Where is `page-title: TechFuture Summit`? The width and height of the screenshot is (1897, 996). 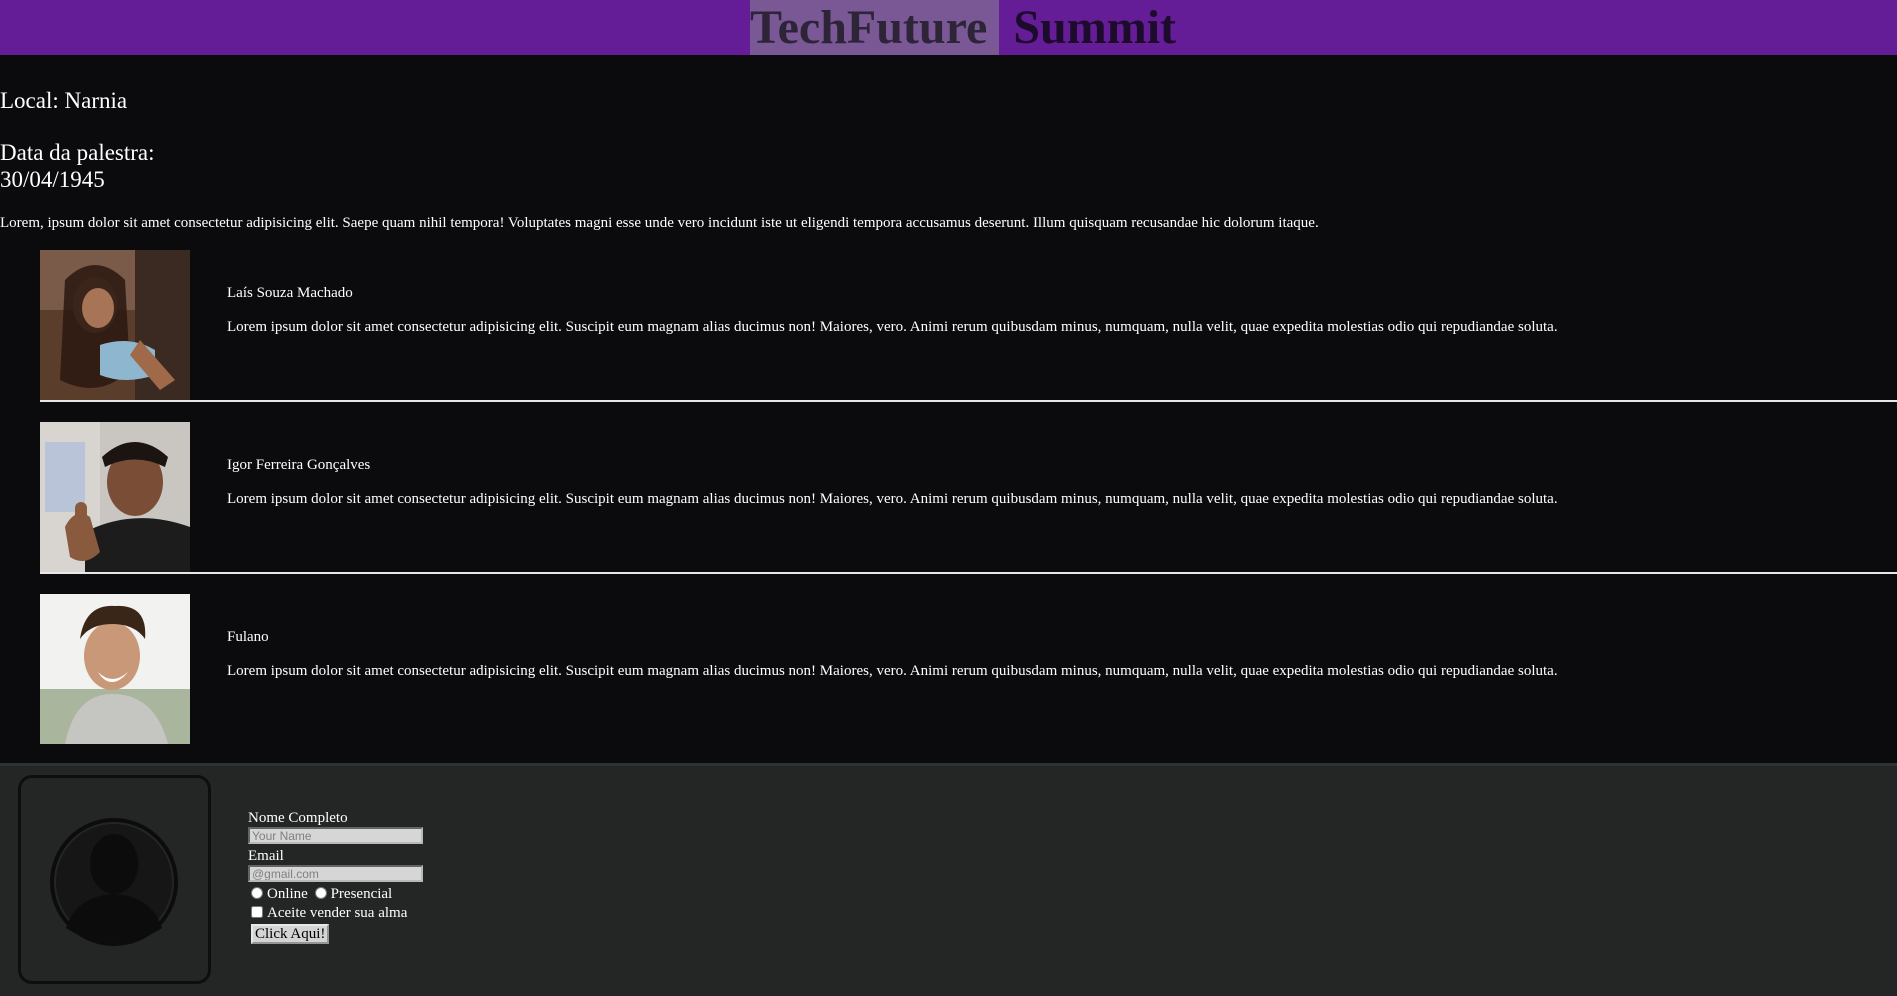
page-title: TechFuture Summit is located at coordinates (963, 27).